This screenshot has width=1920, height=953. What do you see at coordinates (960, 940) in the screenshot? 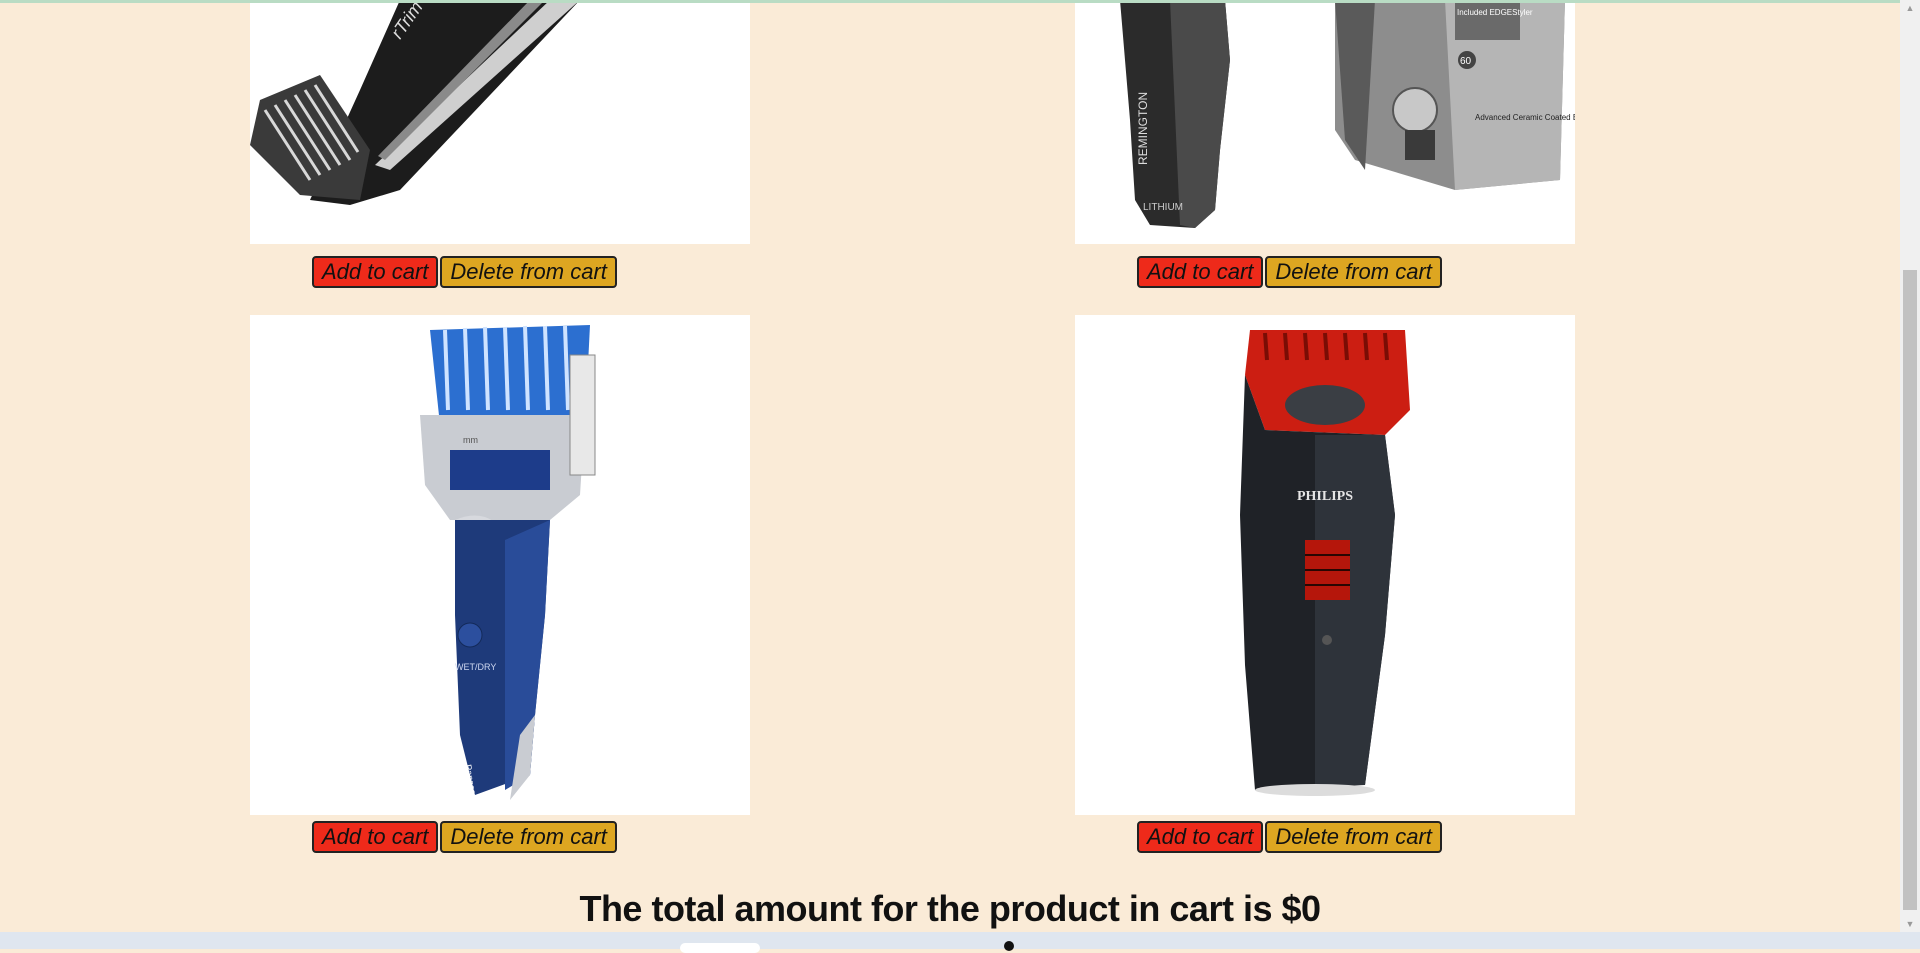
I see `taskbar` at bounding box center [960, 940].